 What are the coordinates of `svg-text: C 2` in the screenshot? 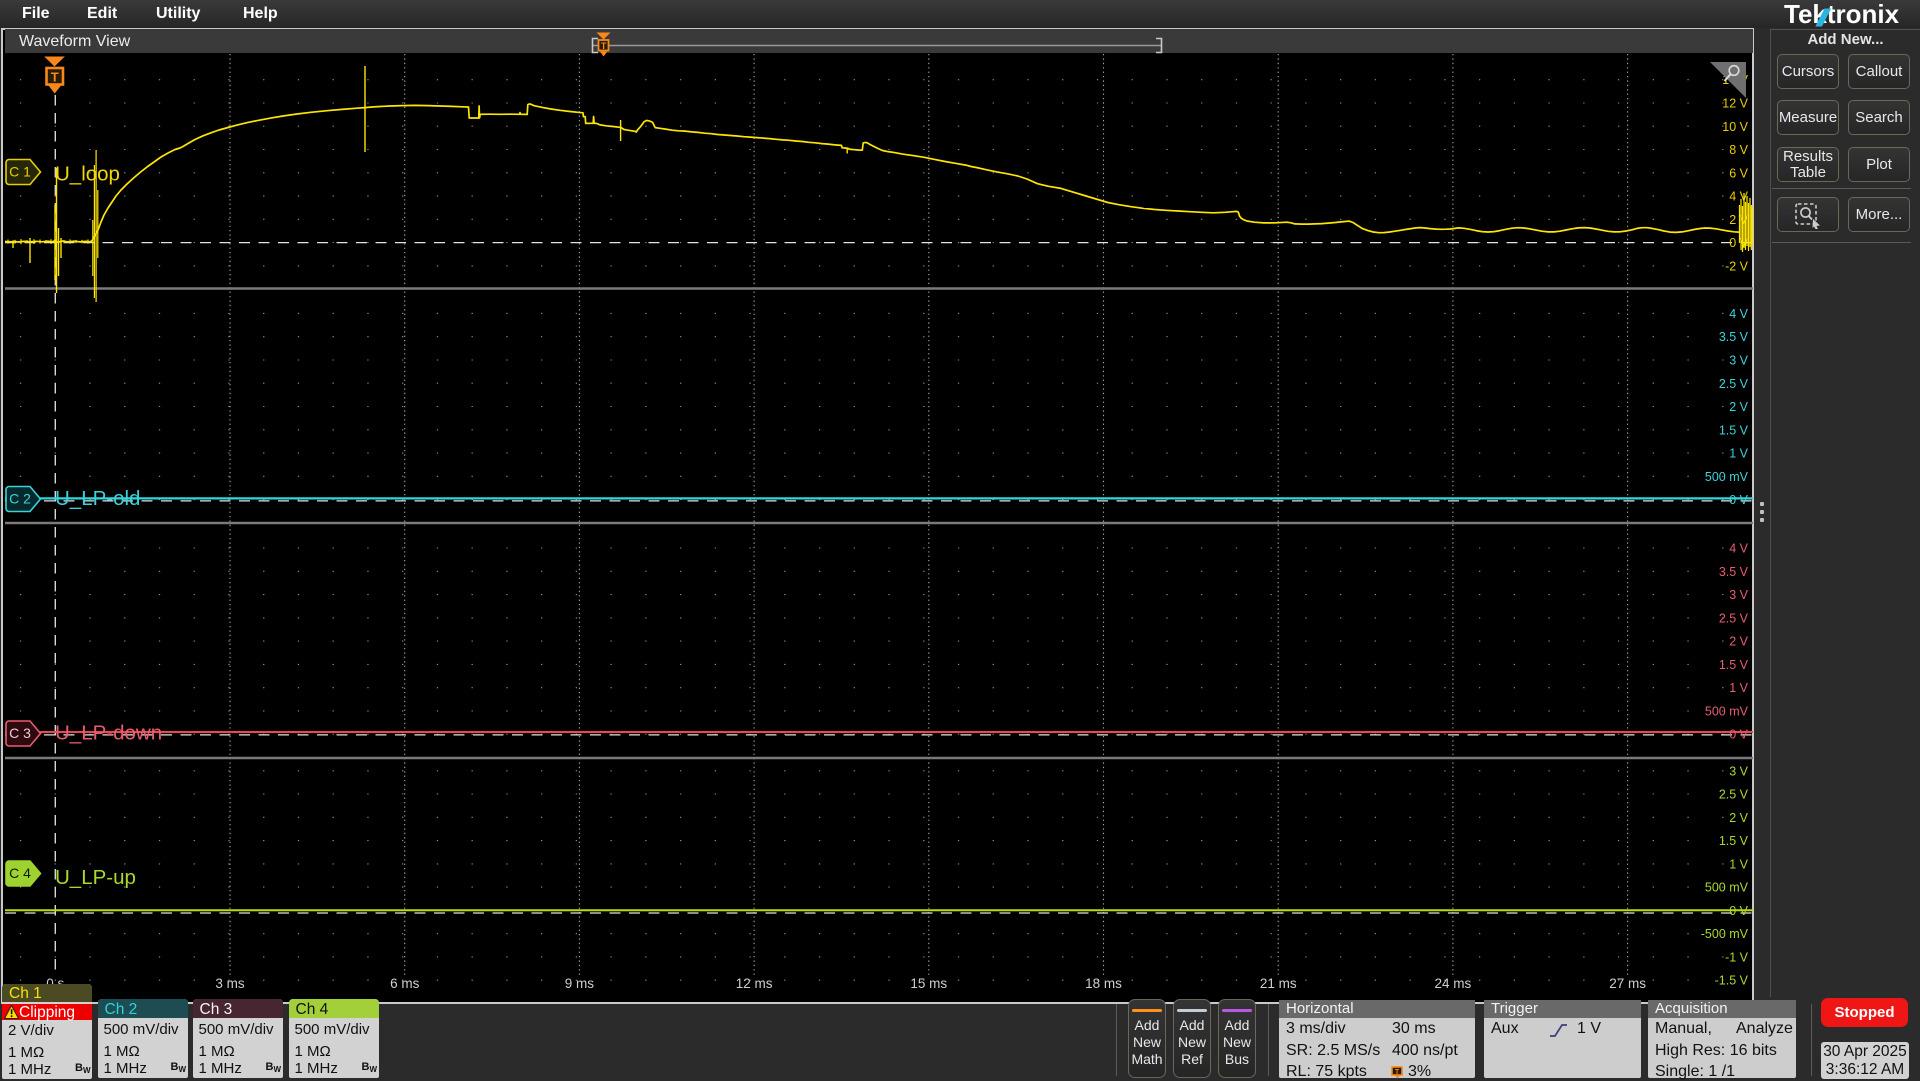 It's located at (20, 499).